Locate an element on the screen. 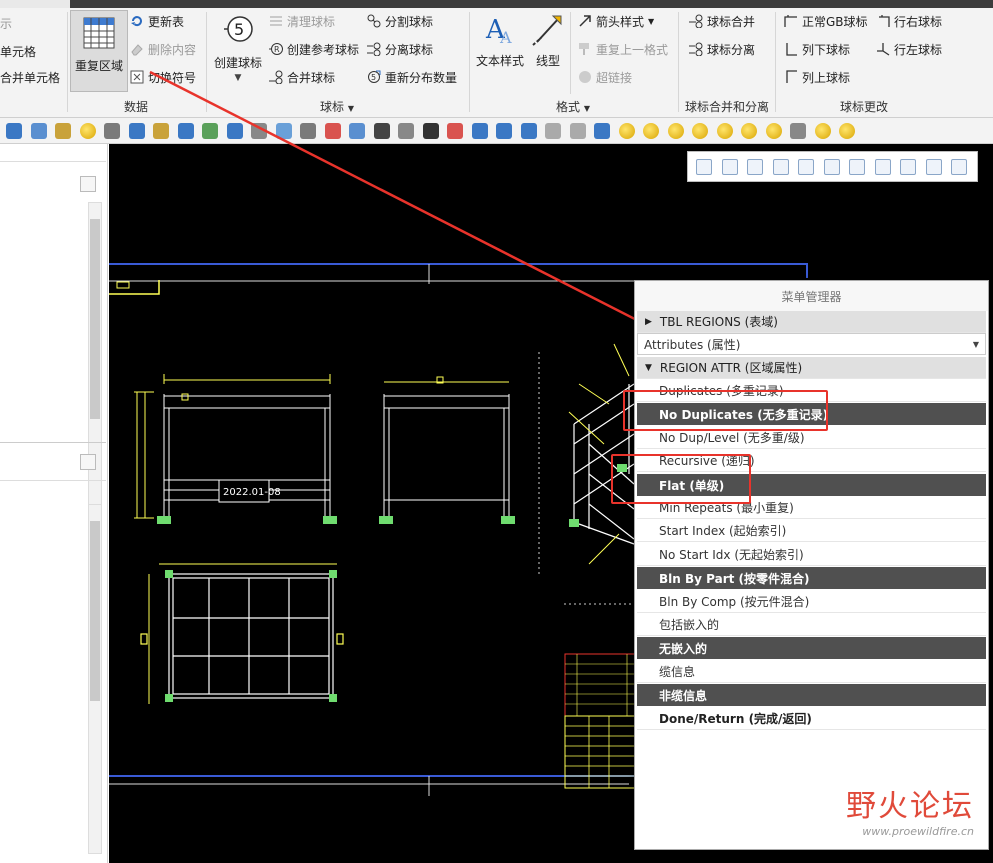  update-table-label: 更新表 is located at coordinates (166, 21).